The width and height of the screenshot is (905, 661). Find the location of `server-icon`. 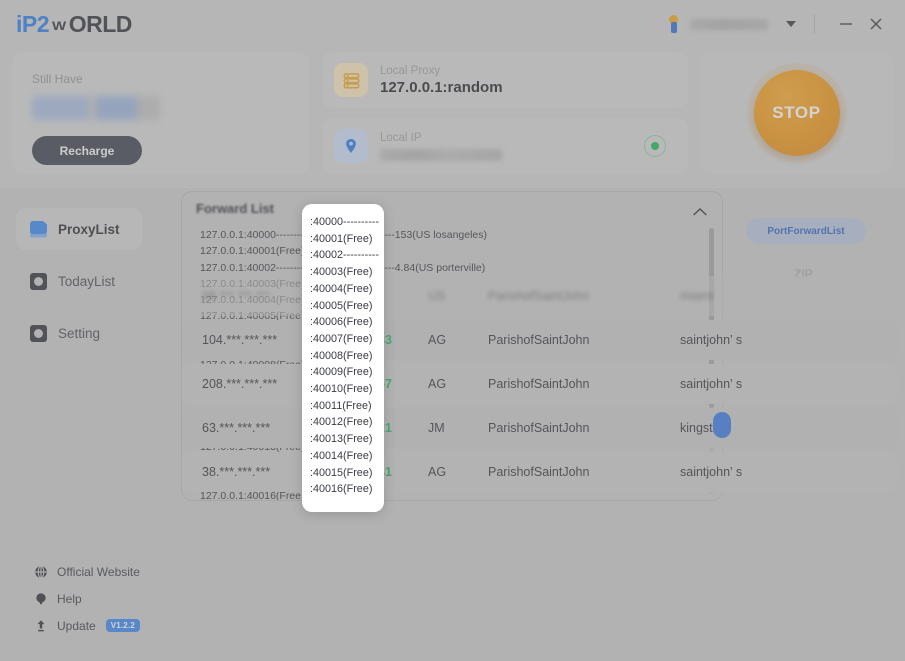

server-icon is located at coordinates (351, 80).